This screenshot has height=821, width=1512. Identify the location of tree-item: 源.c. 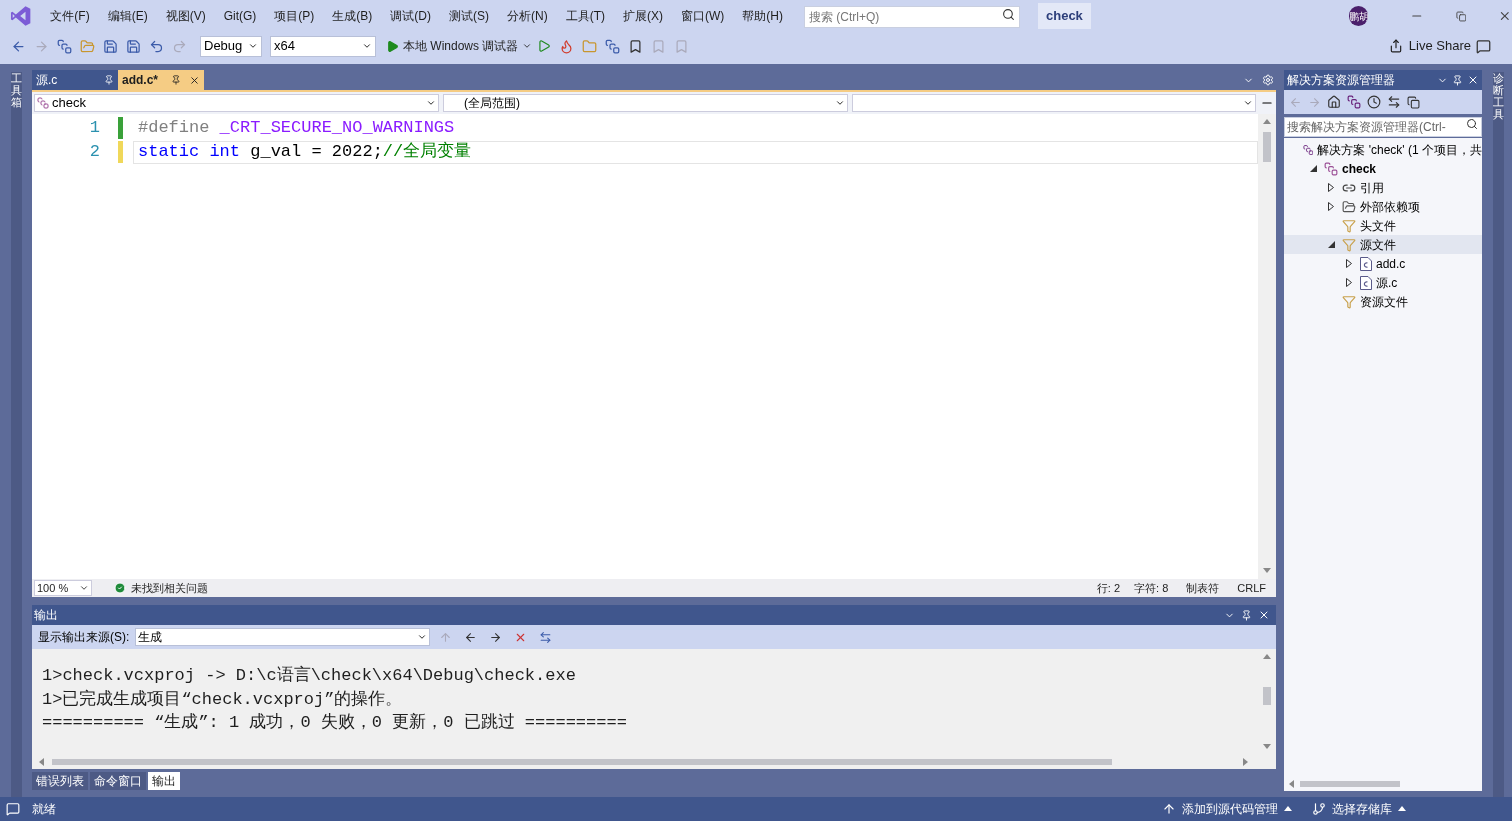
(1383, 282).